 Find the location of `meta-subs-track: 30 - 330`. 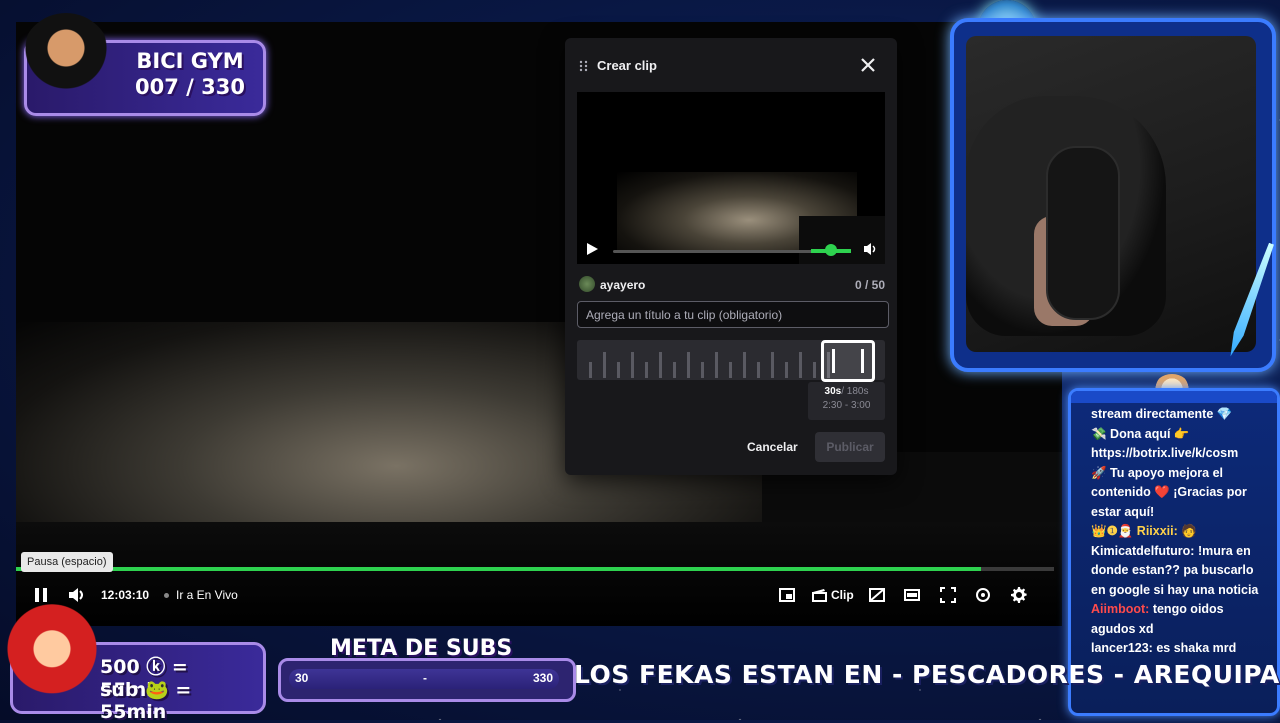

meta-subs-track: 30 - 330 is located at coordinates (424, 679).